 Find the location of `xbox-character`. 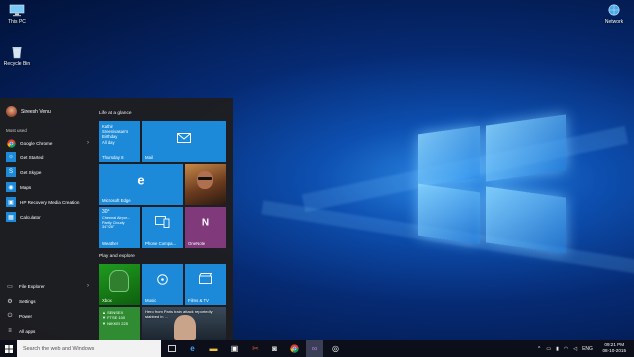

xbox-character is located at coordinates (119, 281).